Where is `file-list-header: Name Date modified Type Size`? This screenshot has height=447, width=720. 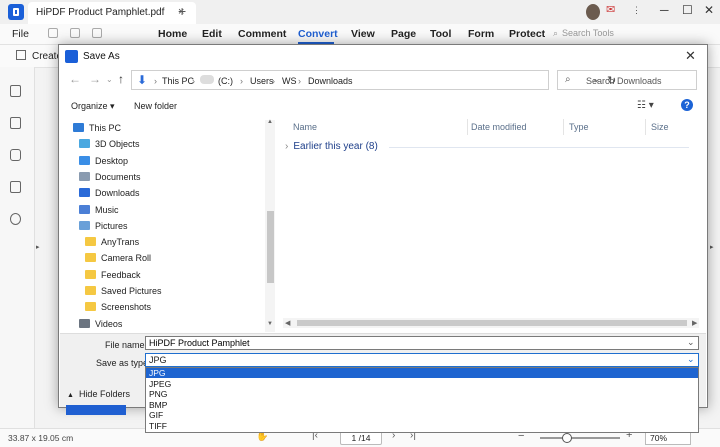 file-list-header: Name Date modified Type Size is located at coordinates (492, 127).